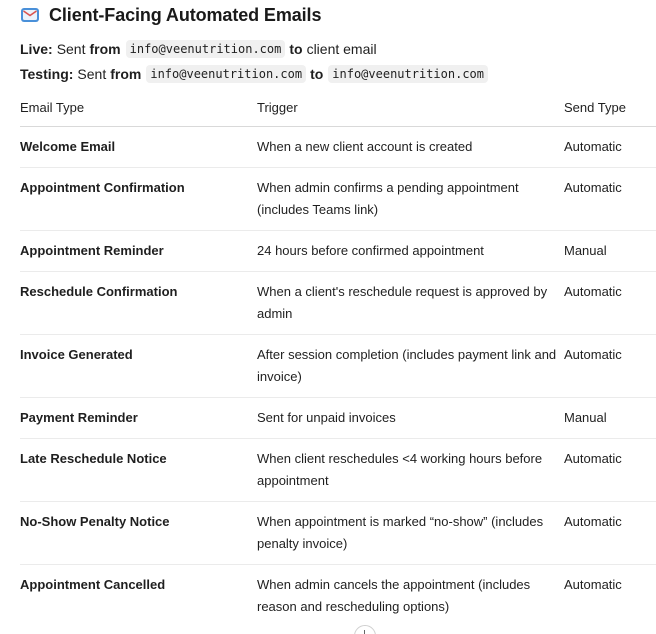 The width and height of the screenshot is (656, 634). Describe the element at coordinates (205, 49) in the screenshot. I see `live-from-email: info@veenutrition.com` at that location.